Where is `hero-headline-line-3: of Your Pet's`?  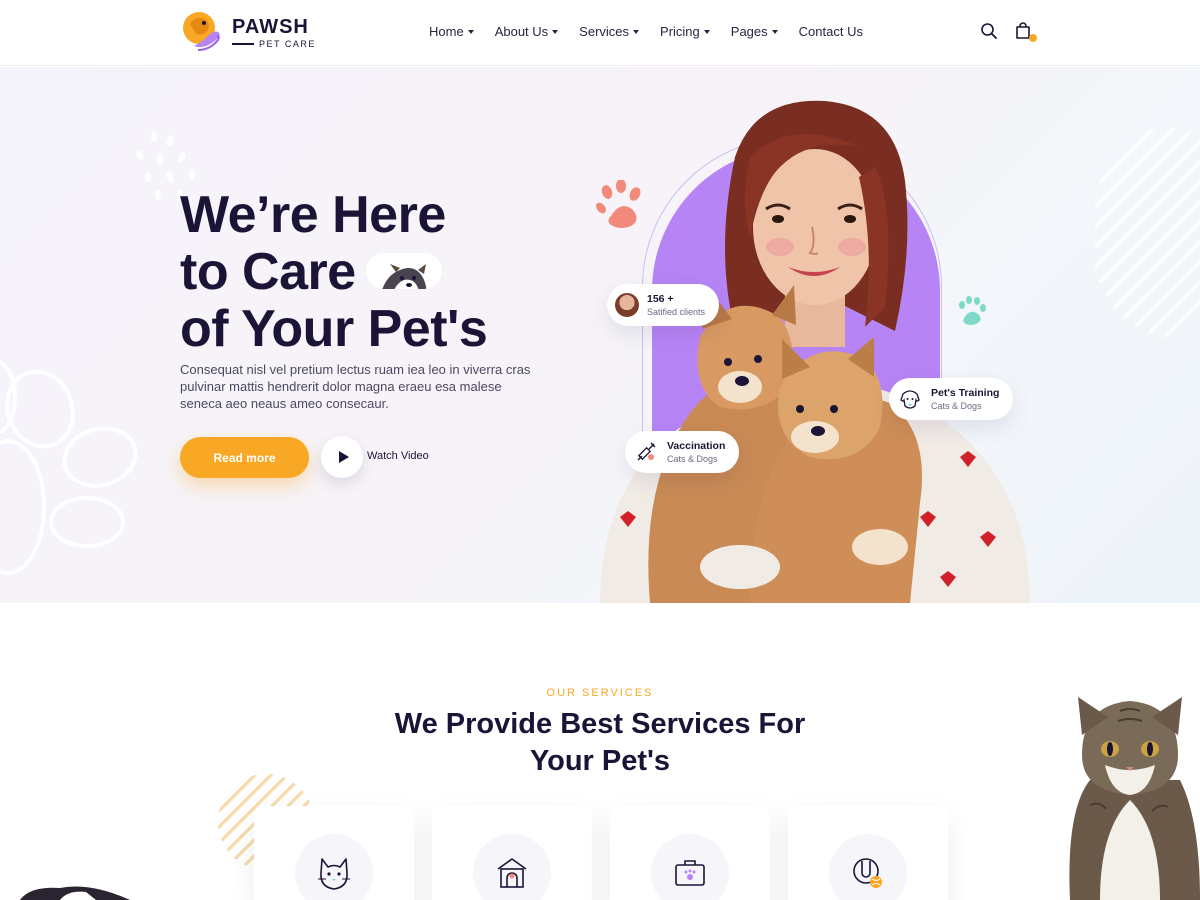 hero-headline-line-3: of Your Pet's is located at coordinates (334, 329).